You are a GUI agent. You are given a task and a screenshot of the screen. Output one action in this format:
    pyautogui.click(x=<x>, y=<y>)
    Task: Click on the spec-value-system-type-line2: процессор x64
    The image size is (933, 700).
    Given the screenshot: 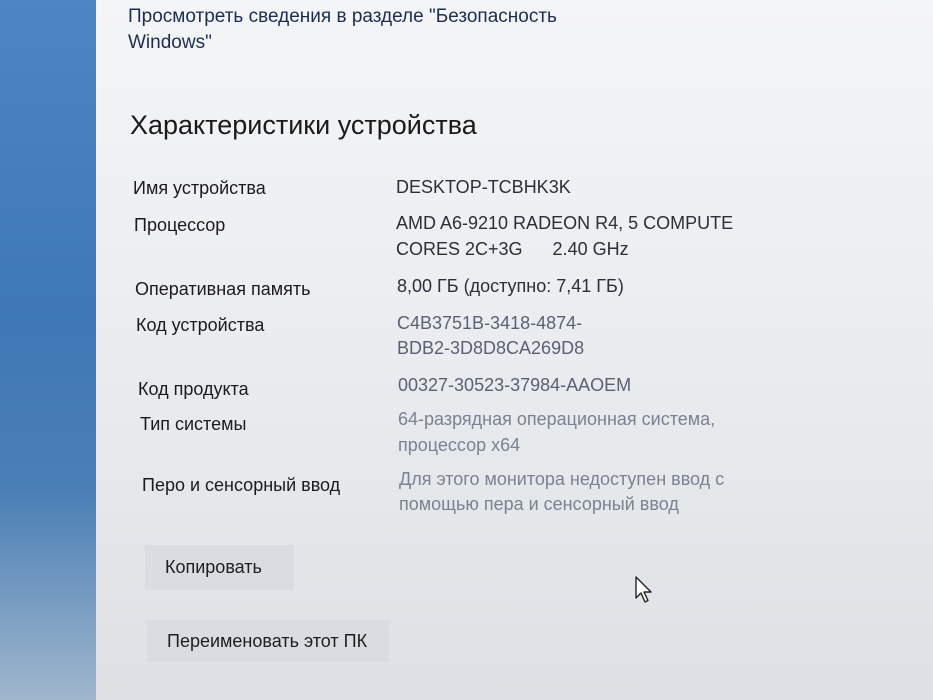 What is the action you would take?
    pyautogui.click(x=459, y=445)
    